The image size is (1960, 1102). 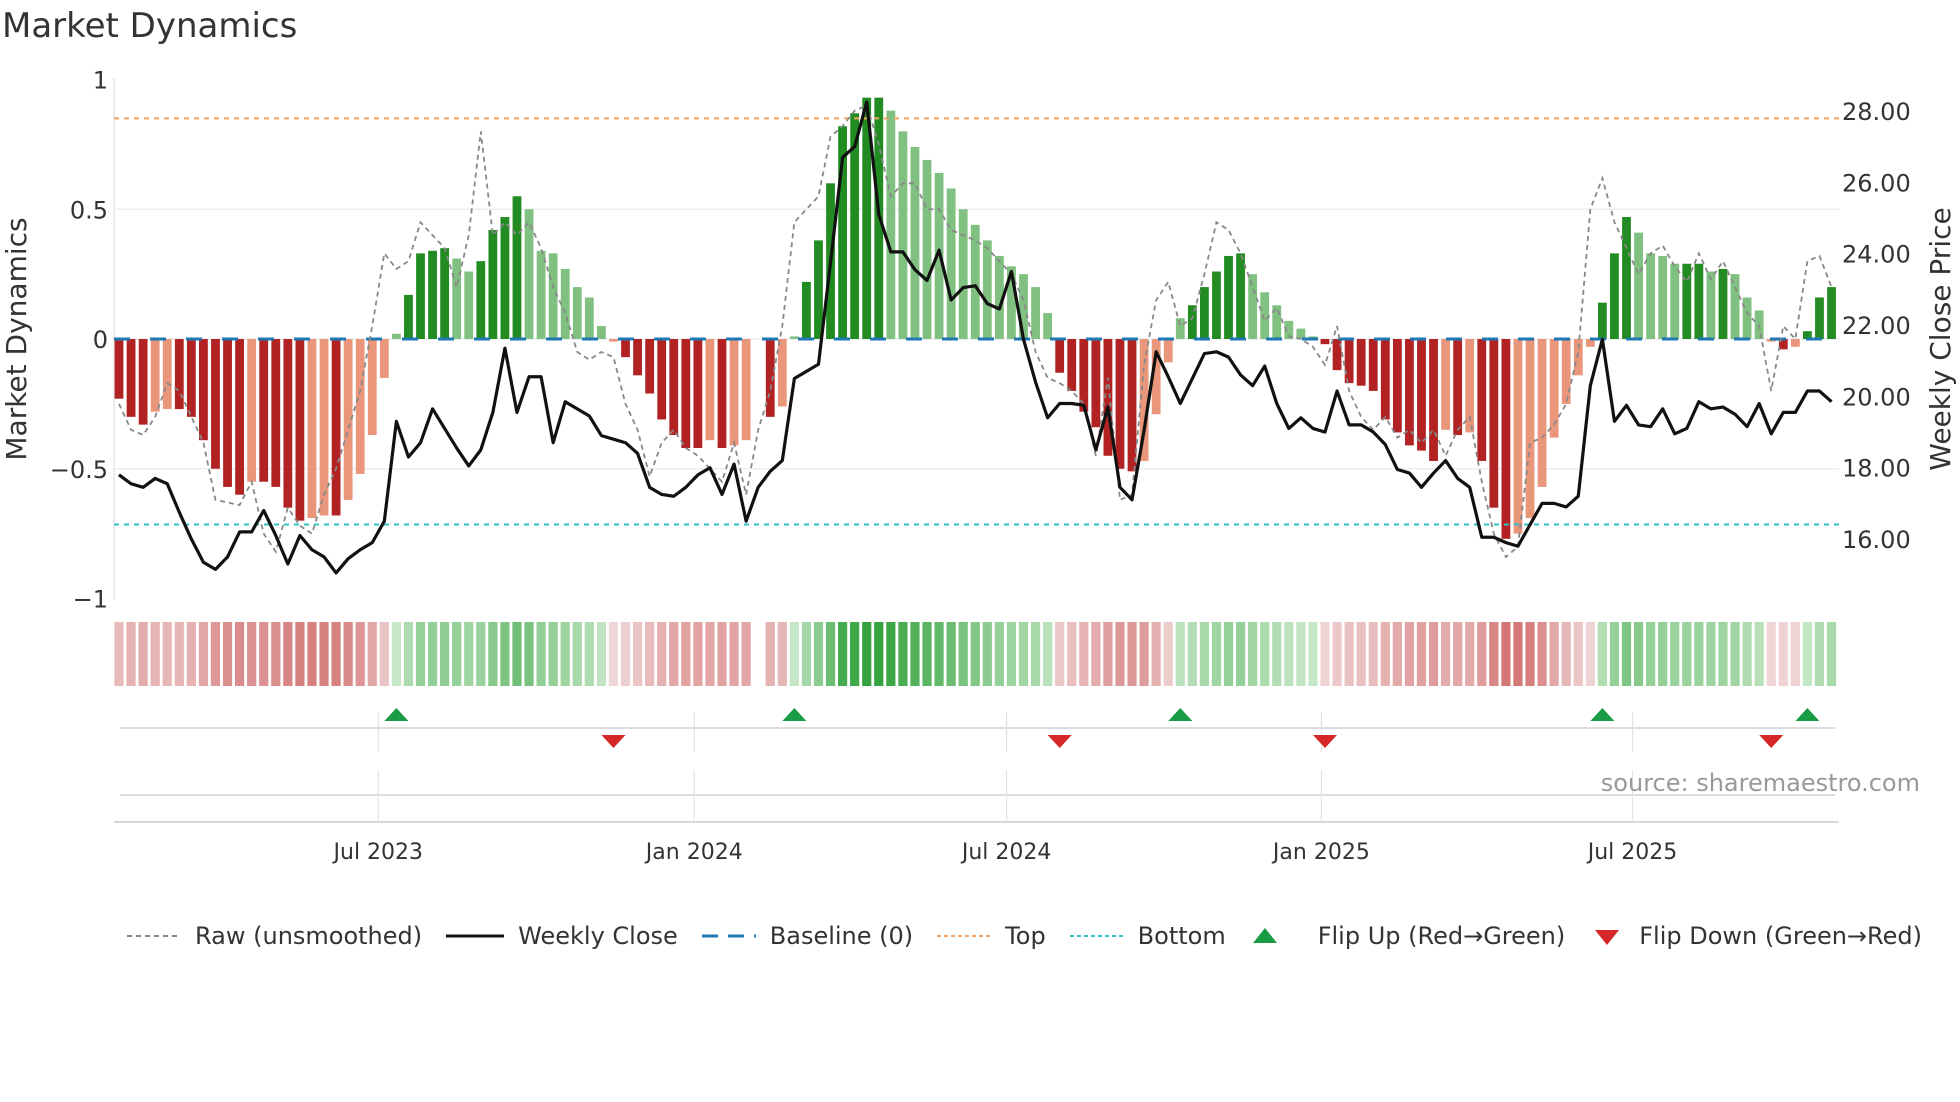 I want to click on y-tick-label: 0, so click(x=100, y=340).